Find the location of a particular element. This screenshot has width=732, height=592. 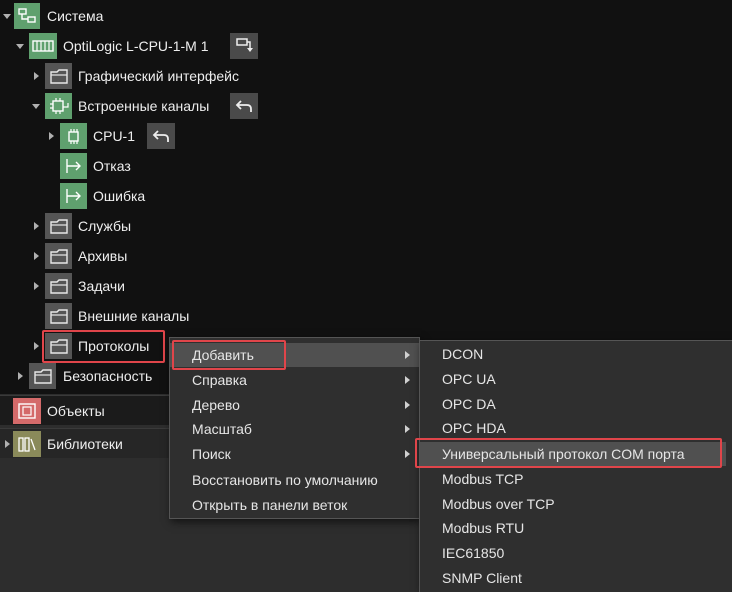

tree-item-archives: Архивы is located at coordinates (366, 256).